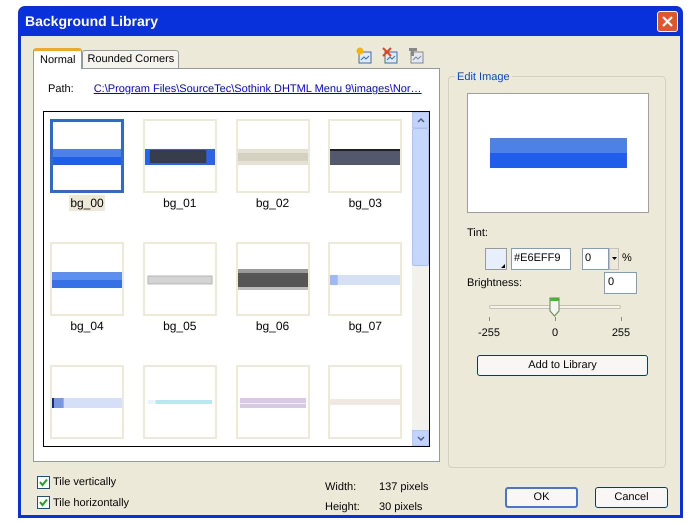  What do you see at coordinates (562, 365) in the screenshot?
I see `add-to-library-button: Add to Library` at bounding box center [562, 365].